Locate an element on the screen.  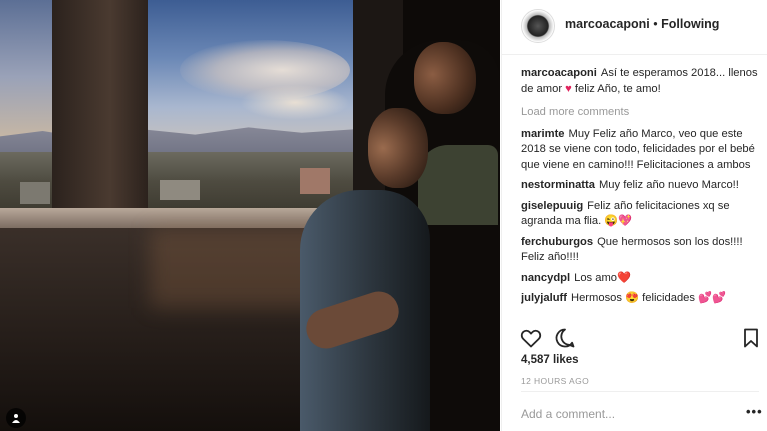
more-options-button: ••• is located at coordinates (754, 411).